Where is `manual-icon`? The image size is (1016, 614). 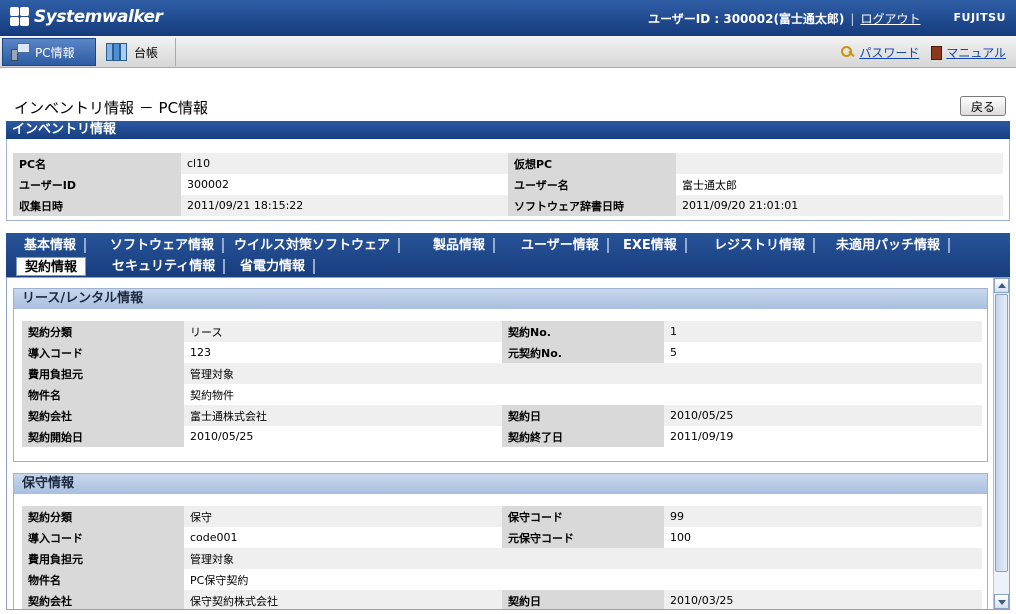 manual-icon is located at coordinates (937, 52).